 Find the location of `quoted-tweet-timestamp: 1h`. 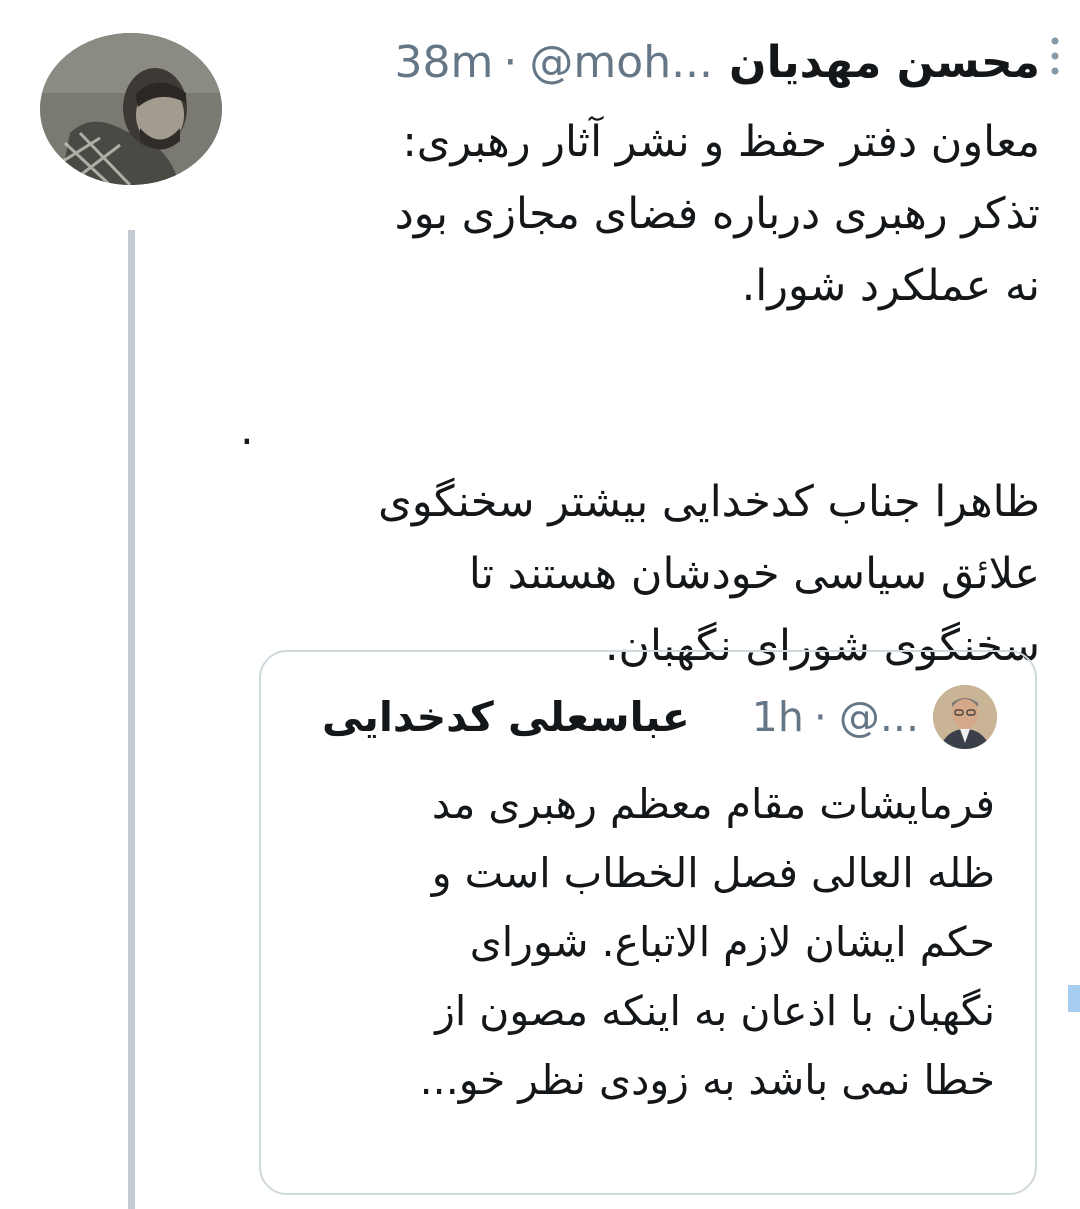

quoted-tweet-timestamp: 1h is located at coordinates (778, 717).